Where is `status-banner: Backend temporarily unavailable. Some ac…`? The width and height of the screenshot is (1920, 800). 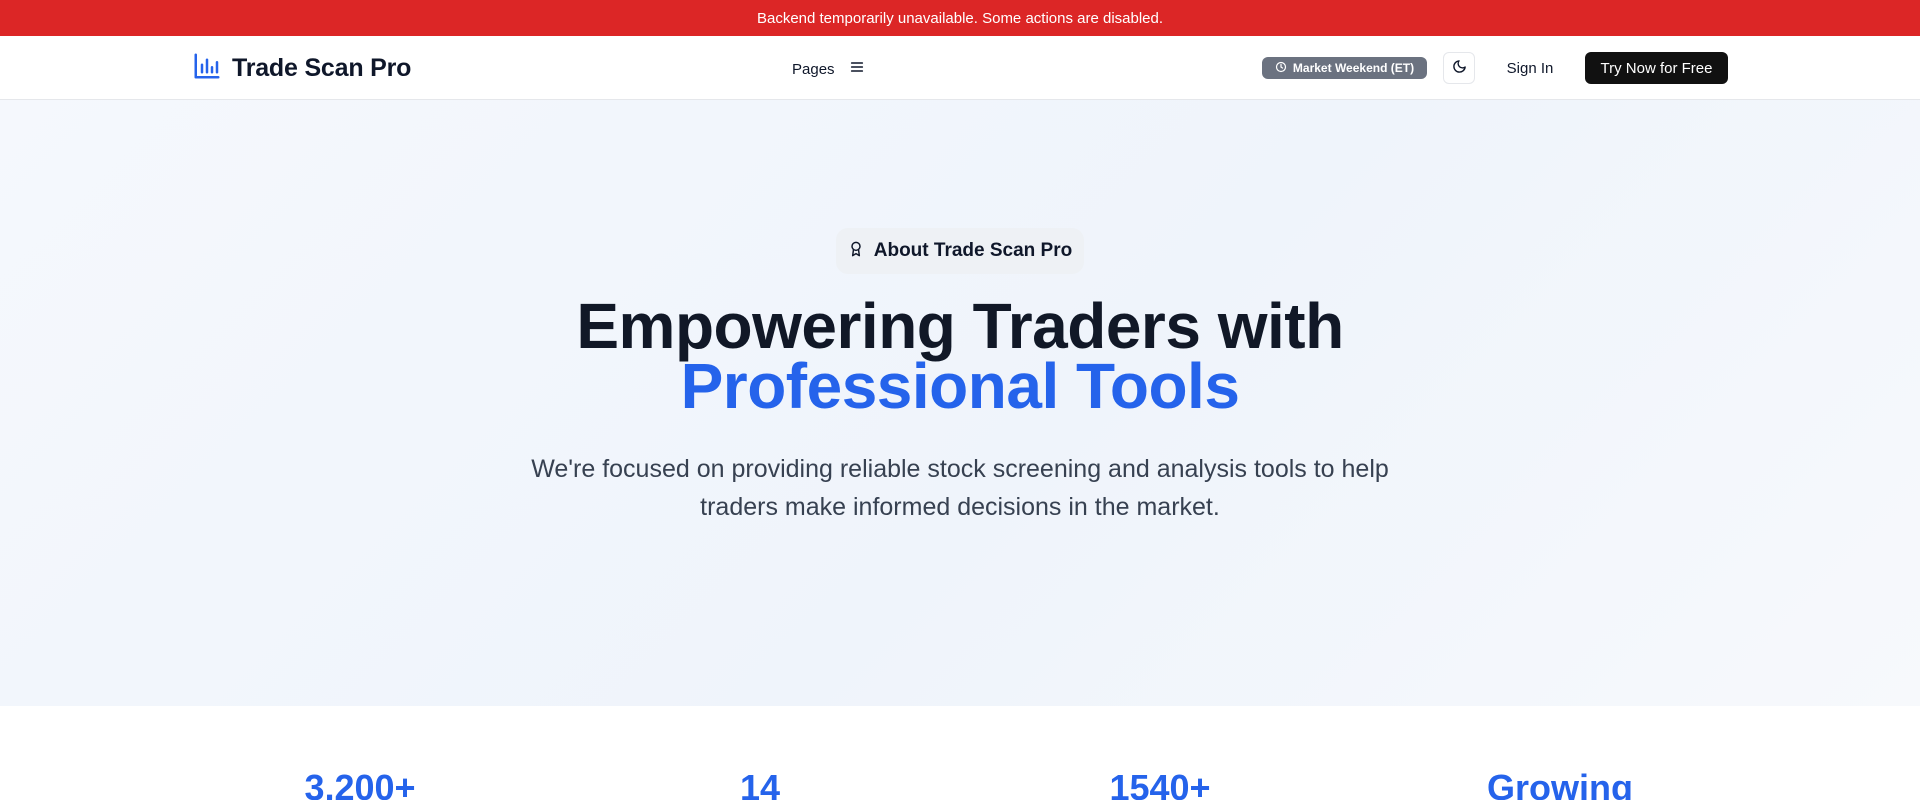 status-banner: Backend temporarily unavailable. Some ac… is located at coordinates (960, 18).